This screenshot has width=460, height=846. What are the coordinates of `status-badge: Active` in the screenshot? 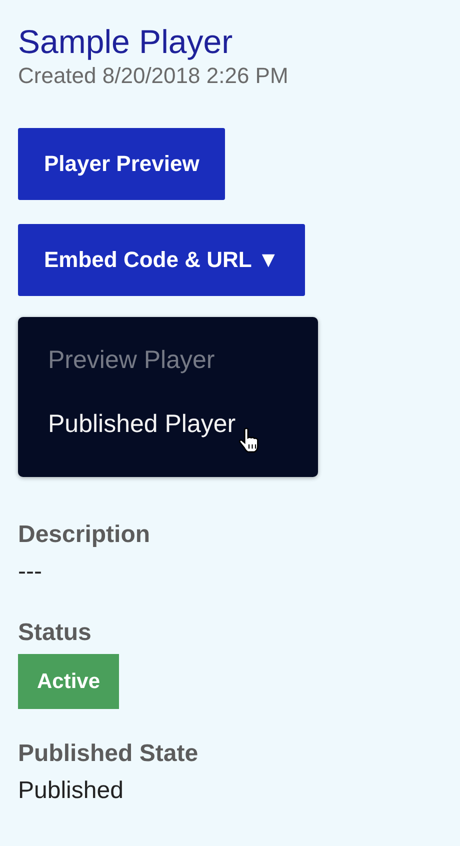 It's located at (69, 681).